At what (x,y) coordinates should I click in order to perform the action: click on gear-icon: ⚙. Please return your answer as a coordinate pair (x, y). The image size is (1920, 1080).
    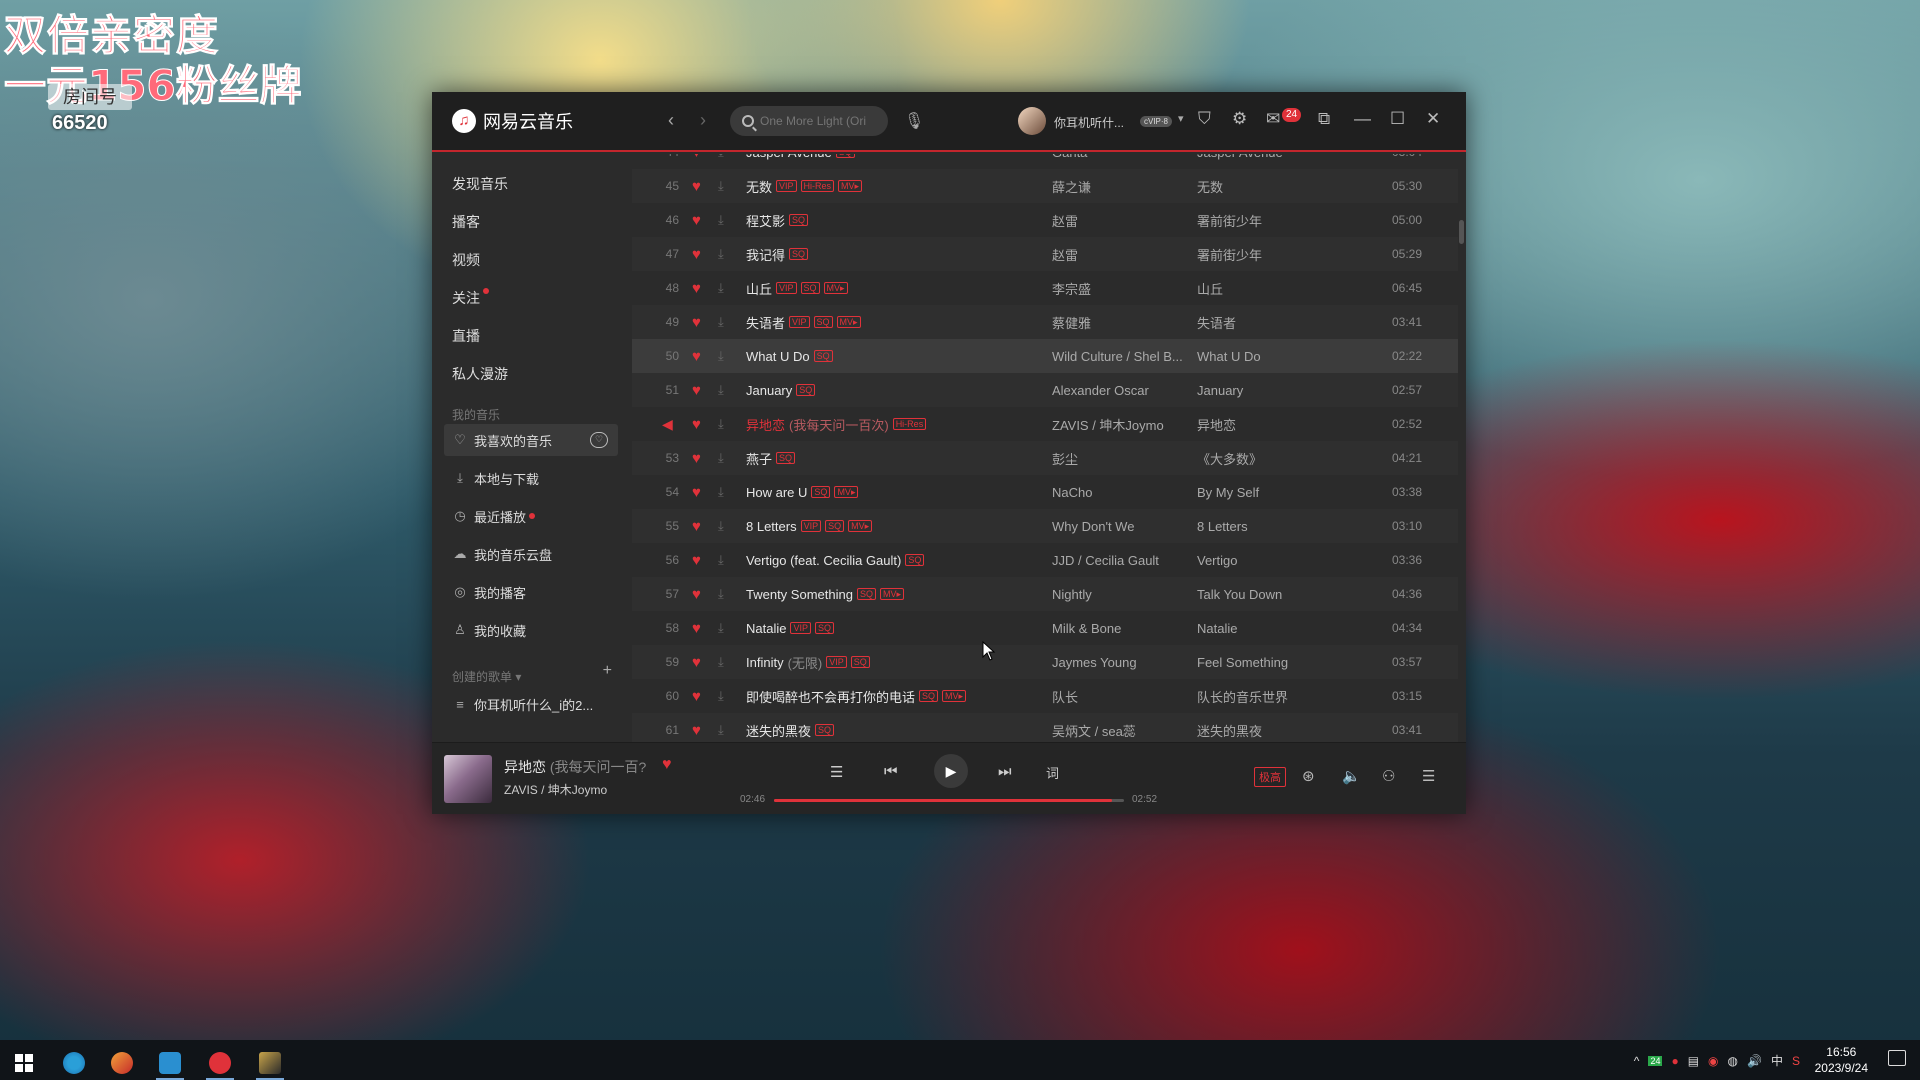
    Looking at the image, I should click on (1239, 119).